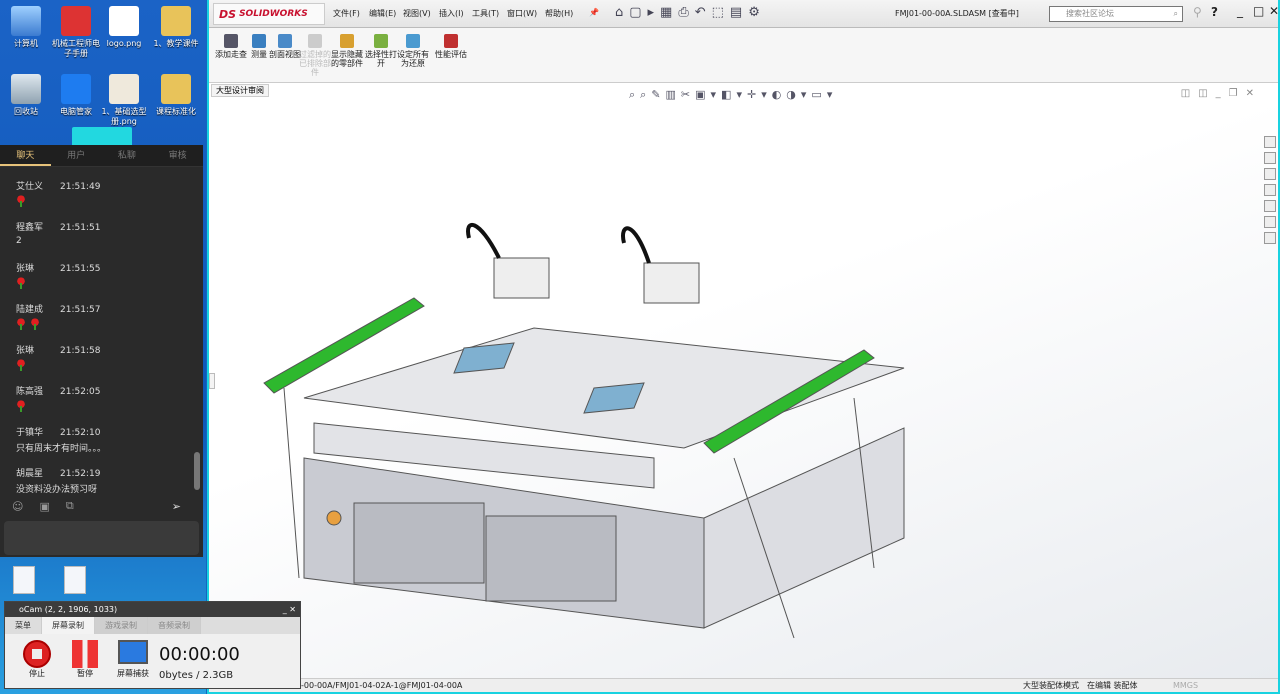  Describe the element at coordinates (76, 111) in the screenshot. I see `icon-label: 电脑管家` at that location.